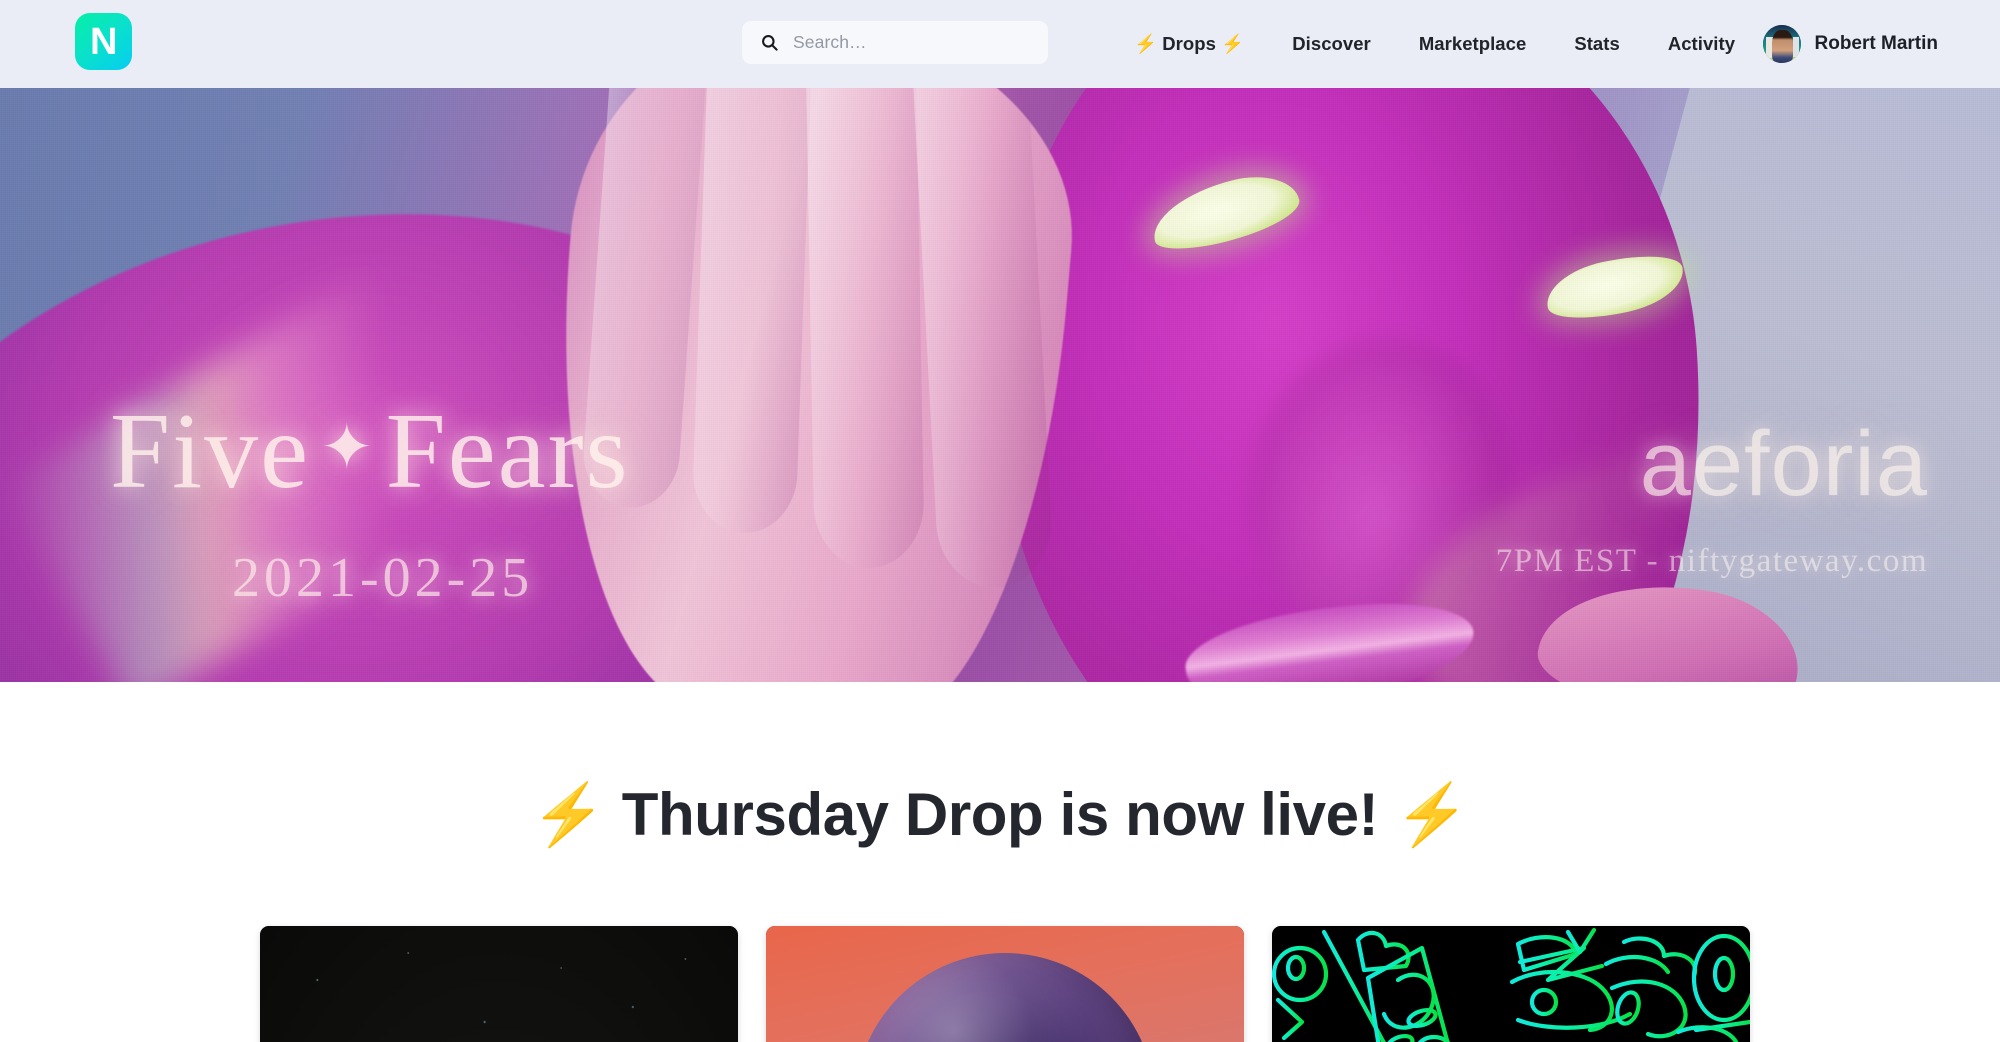  What do you see at coordinates (1876, 43) in the screenshot?
I see `user-name: Robert Martin` at bounding box center [1876, 43].